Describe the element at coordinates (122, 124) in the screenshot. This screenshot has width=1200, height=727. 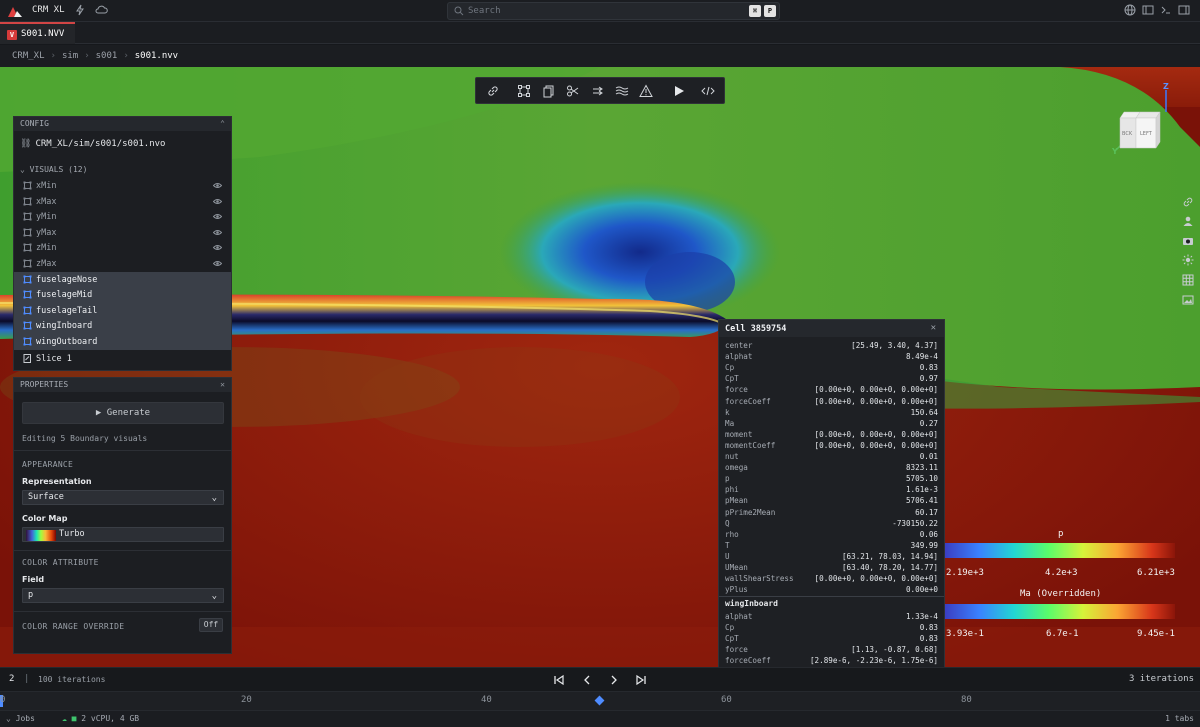
I see `config-header: CONFIG ⌃` at that location.